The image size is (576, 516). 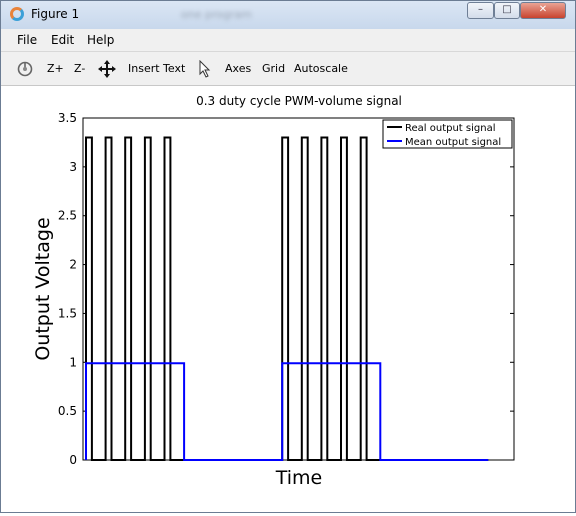 What do you see at coordinates (288, 15) in the screenshot?
I see `title-bar: Figure 1 one program – □ ✕` at bounding box center [288, 15].